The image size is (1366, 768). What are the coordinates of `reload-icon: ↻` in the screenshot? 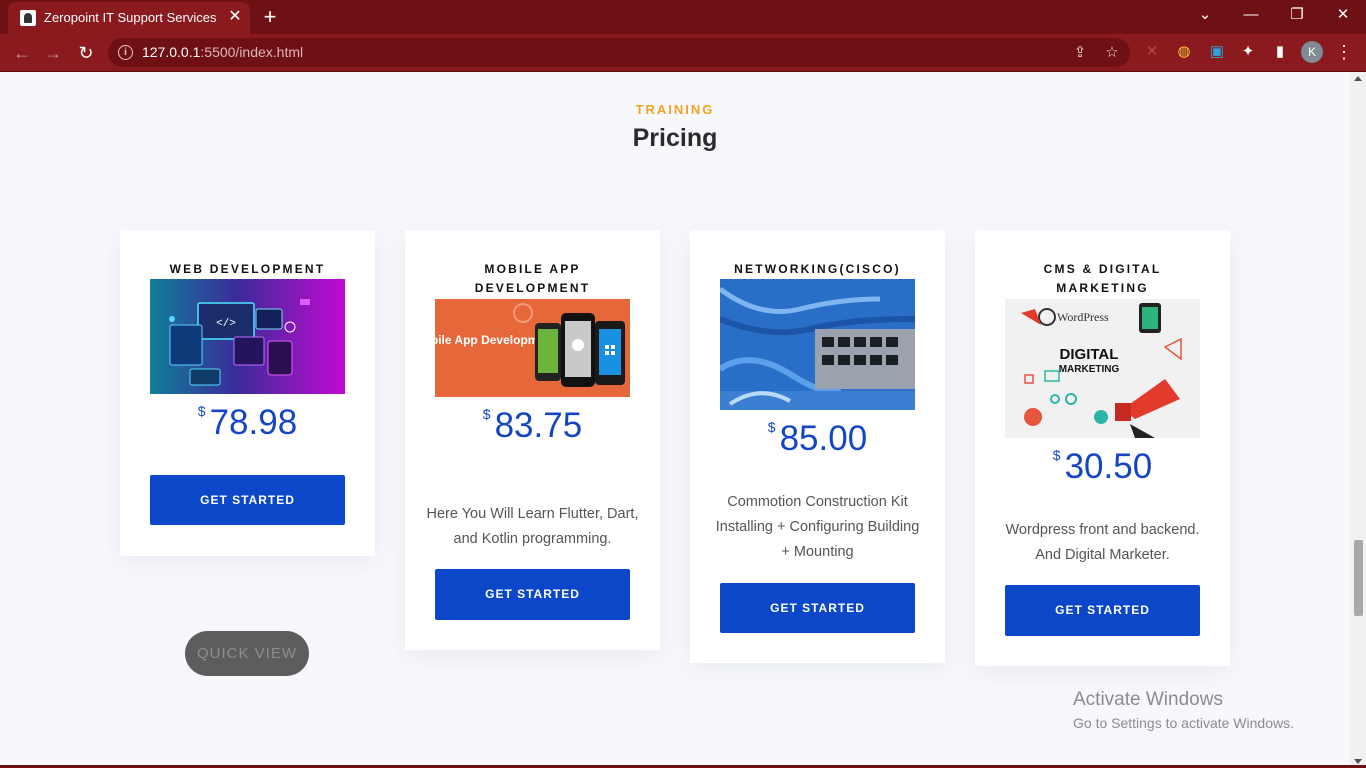 It's located at (86, 53).